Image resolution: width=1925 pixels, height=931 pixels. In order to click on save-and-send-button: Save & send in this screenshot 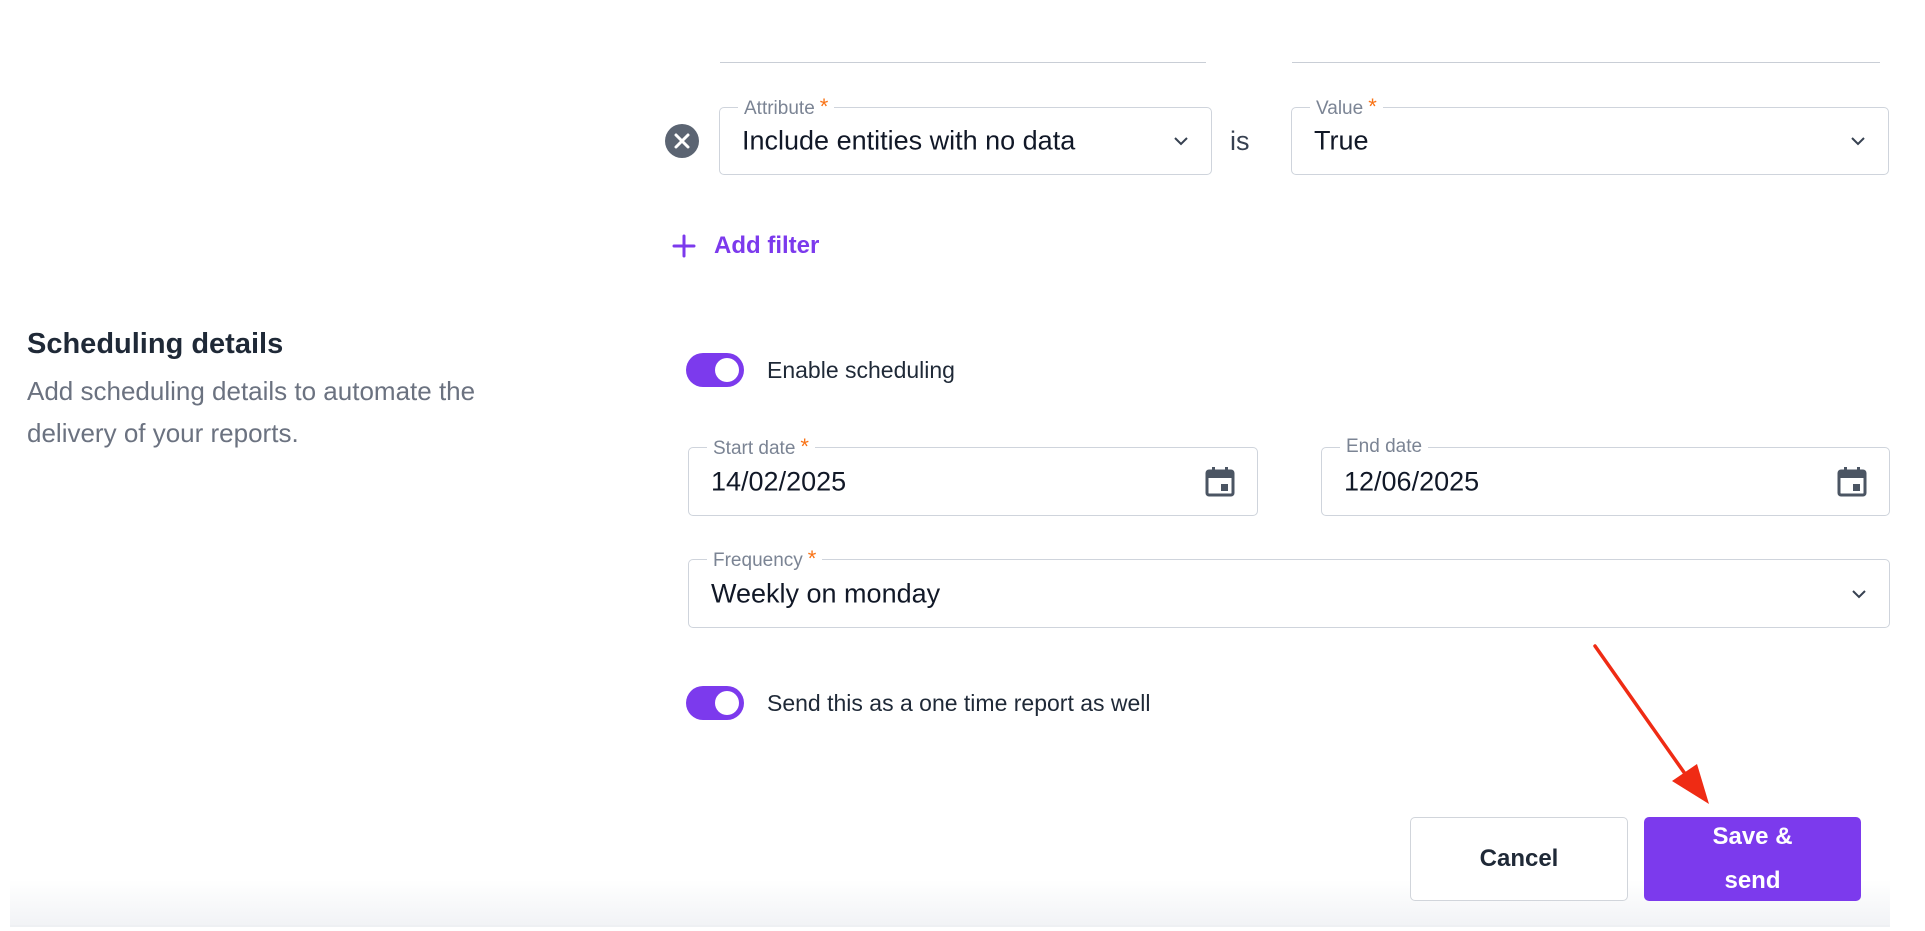, I will do `click(1752, 859)`.